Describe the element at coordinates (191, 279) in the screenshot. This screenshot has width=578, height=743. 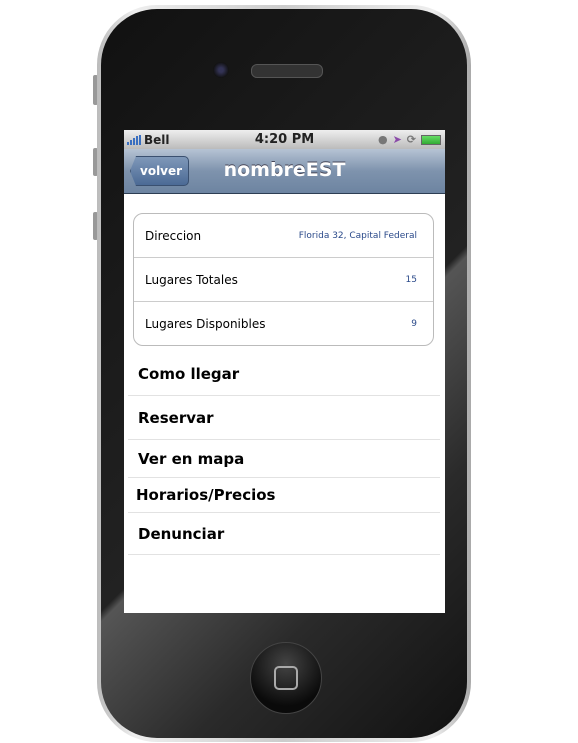
I see `detail-label: Lugares Totales` at that location.